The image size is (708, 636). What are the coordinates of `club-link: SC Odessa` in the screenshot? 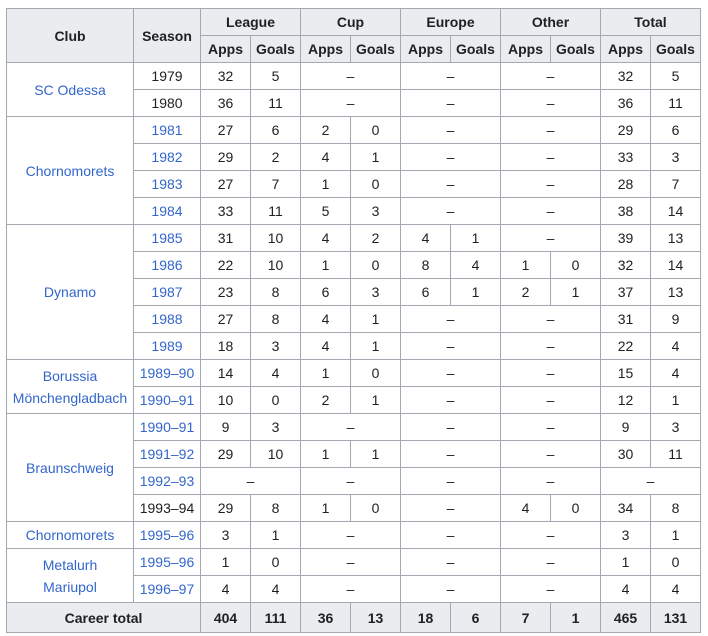 It's located at (70, 90).